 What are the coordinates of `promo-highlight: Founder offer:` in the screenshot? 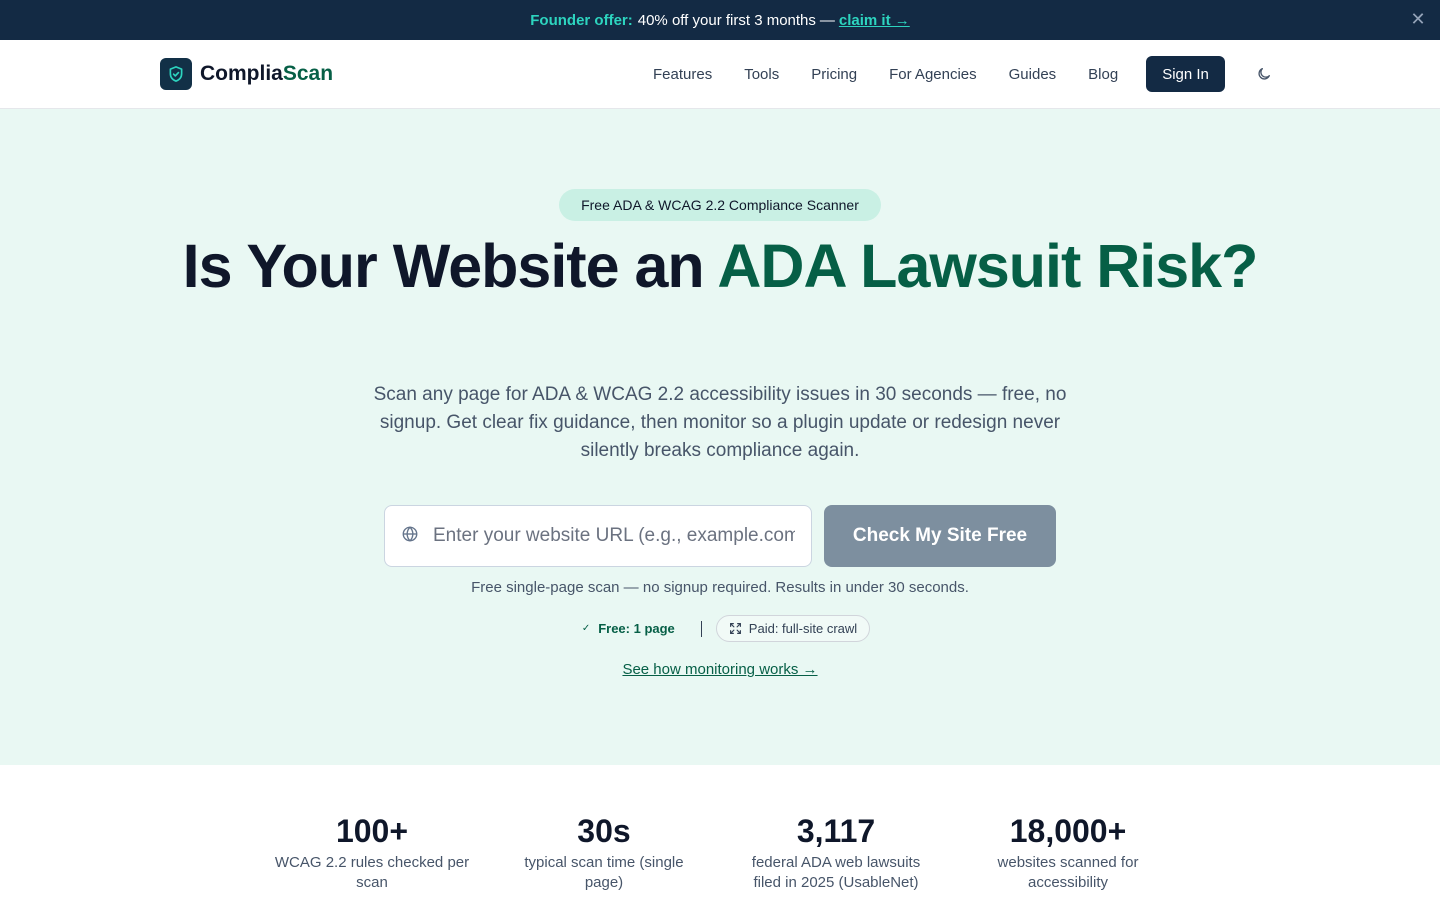 It's located at (581, 20).